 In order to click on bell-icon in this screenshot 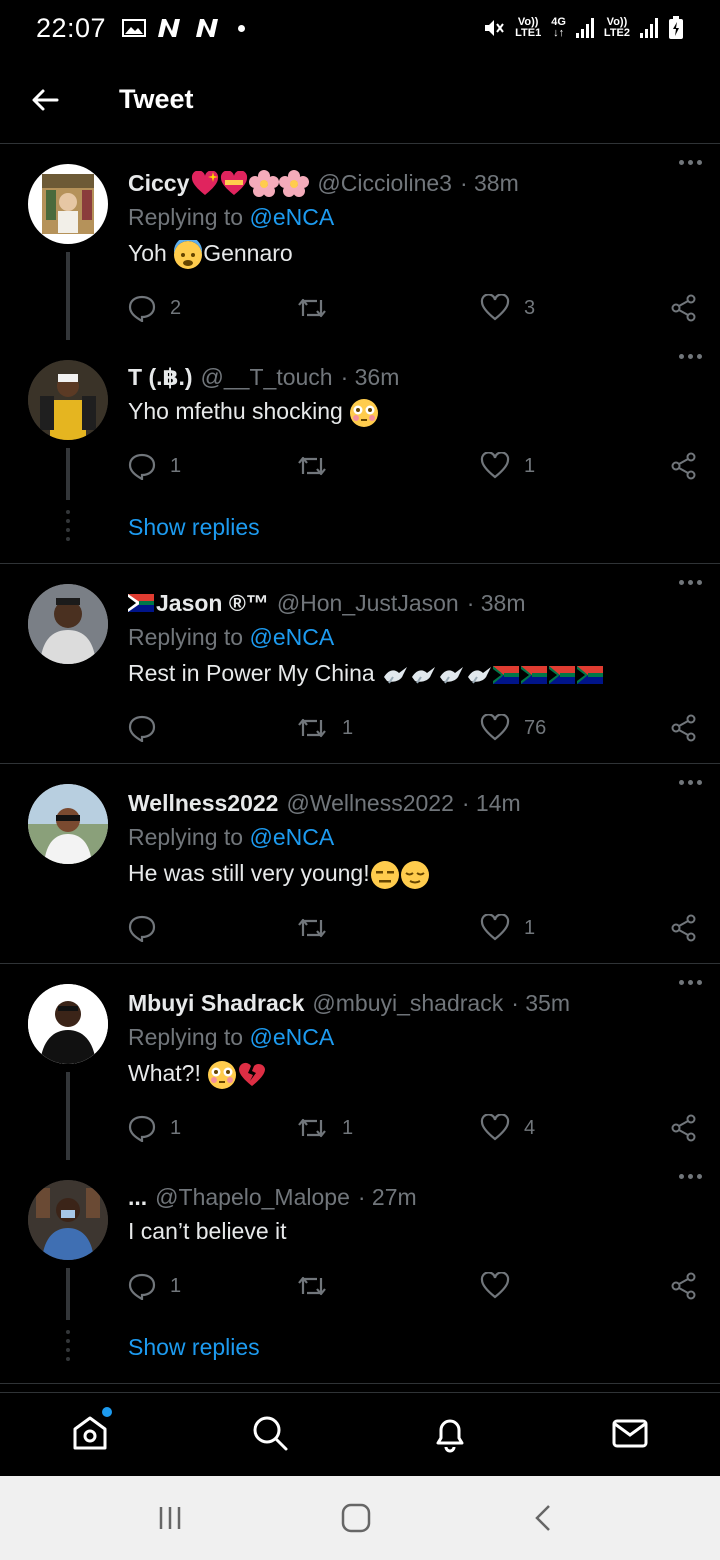, I will do `click(450, 1436)`.